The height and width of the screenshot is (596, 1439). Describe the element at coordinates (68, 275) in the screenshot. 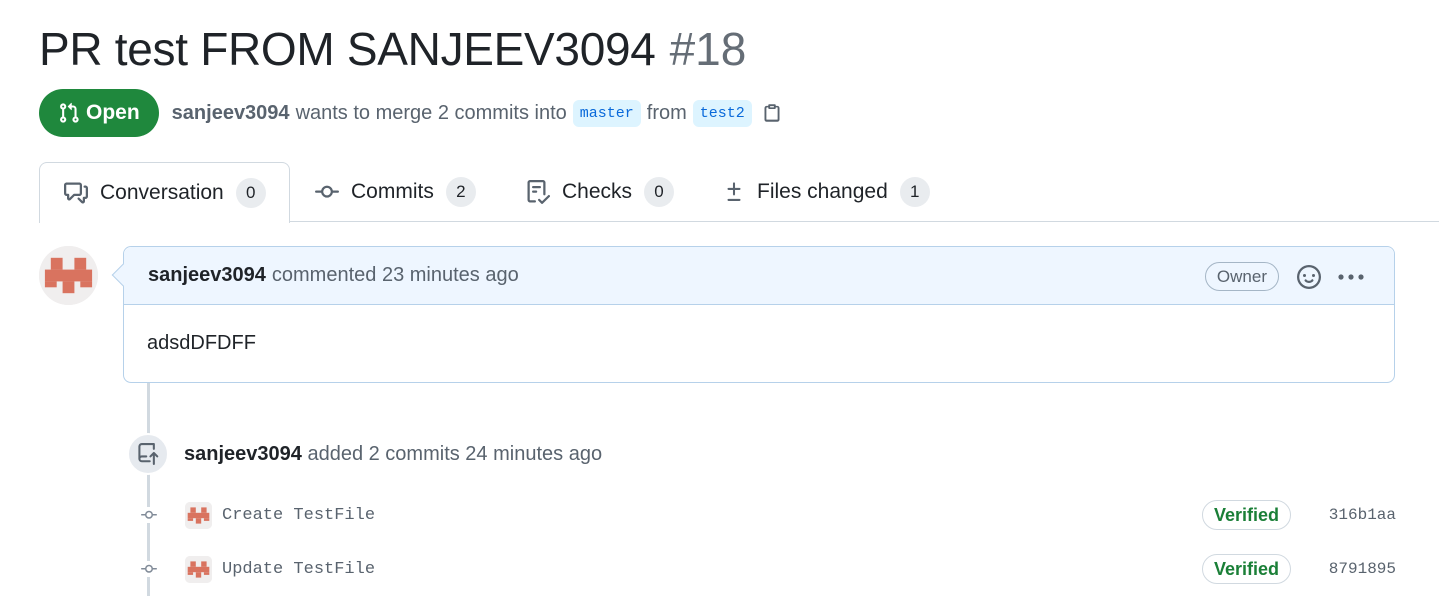

I see `comment-author-avatar` at that location.